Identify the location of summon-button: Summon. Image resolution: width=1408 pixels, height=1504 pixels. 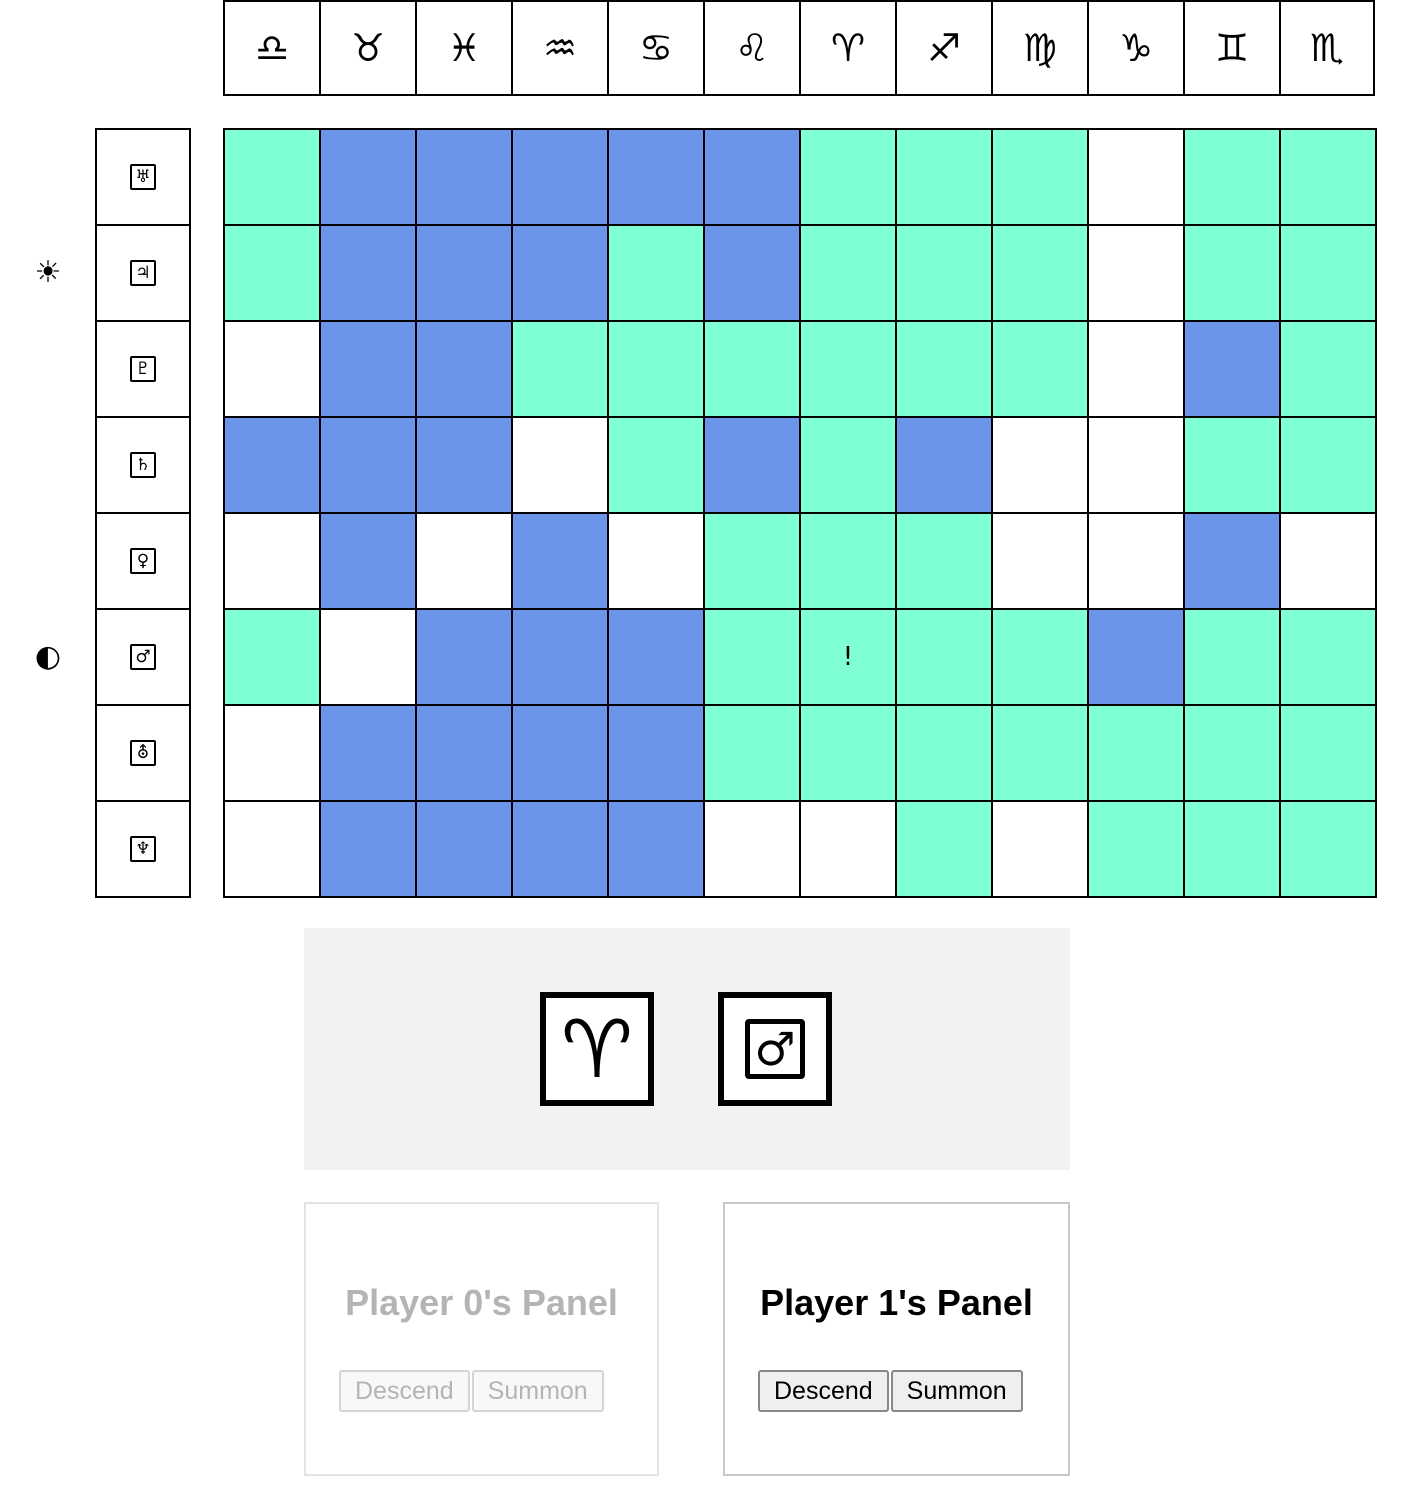
(956, 1391).